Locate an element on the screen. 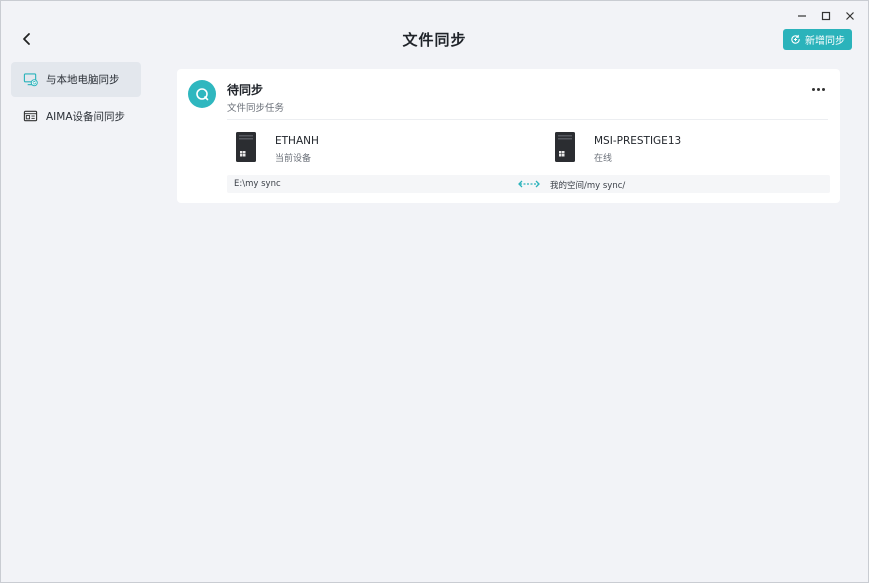 This screenshot has width=869, height=583. chevron-left-icon is located at coordinates (26, 39).